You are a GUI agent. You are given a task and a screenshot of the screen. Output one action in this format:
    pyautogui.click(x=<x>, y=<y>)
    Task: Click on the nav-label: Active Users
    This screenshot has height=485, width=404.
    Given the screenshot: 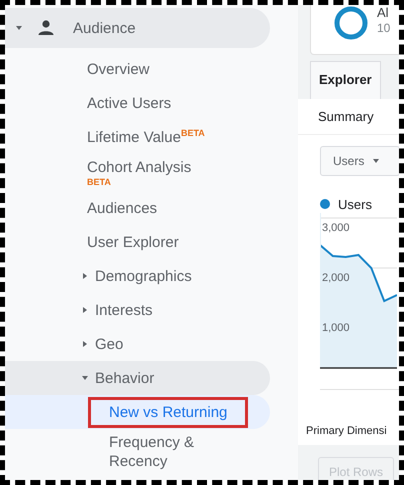 What is the action you would take?
    pyautogui.click(x=129, y=103)
    